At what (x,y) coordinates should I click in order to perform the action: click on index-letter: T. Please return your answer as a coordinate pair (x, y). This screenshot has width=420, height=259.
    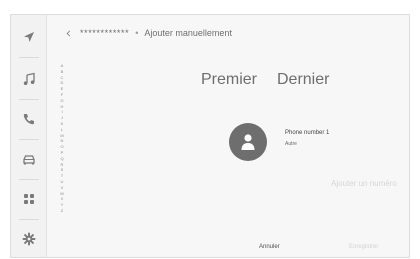
    Looking at the image, I should click on (62, 175).